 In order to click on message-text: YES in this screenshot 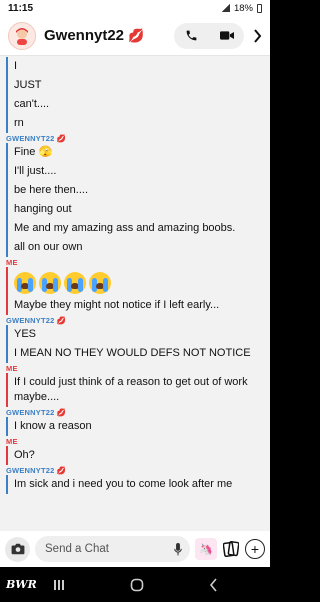, I will do `click(140, 334)`.